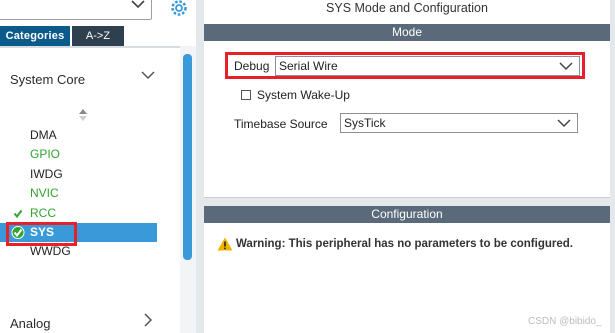  I want to click on peripheral-item-gpio: GPIO, so click(78, 154).